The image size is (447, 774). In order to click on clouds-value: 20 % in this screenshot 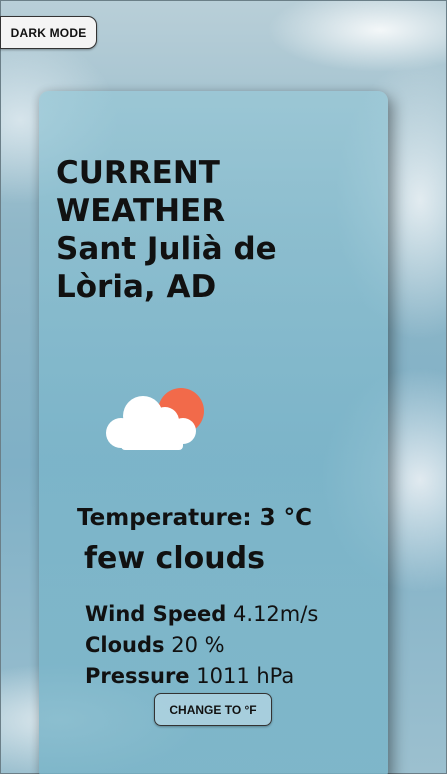, I will do `click(198, 645)`.